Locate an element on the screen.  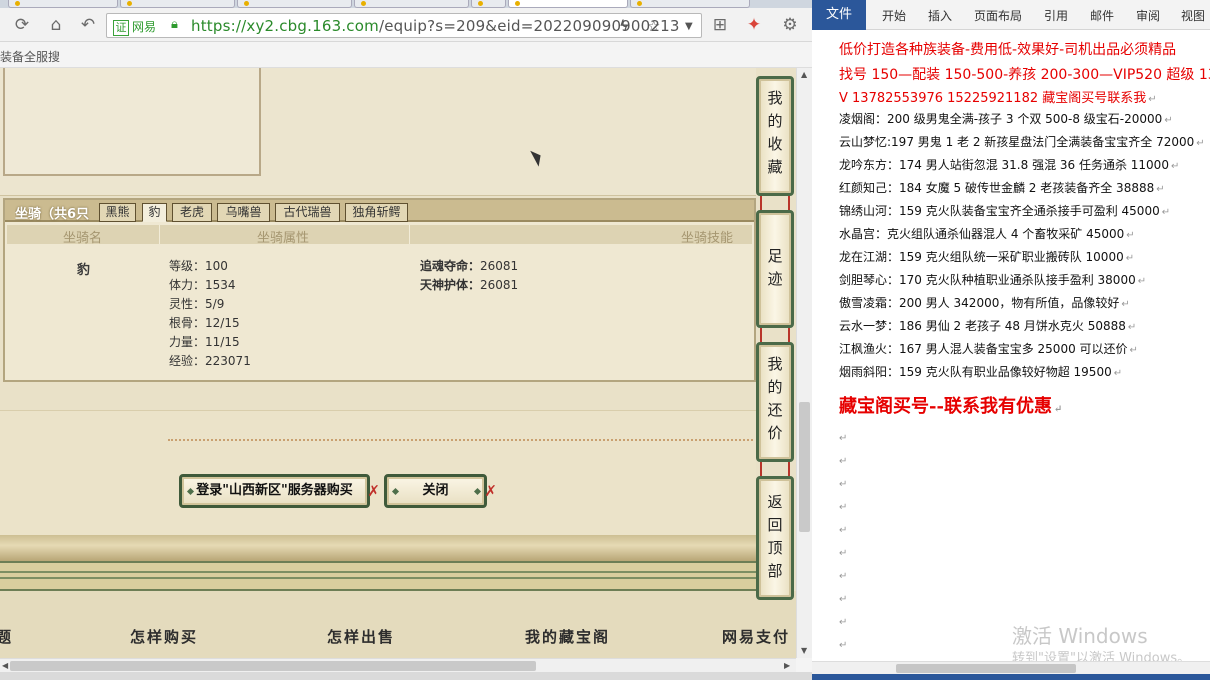
horizontal-scrollbar: ◀ ▶ is located at coordinates (398, 665).